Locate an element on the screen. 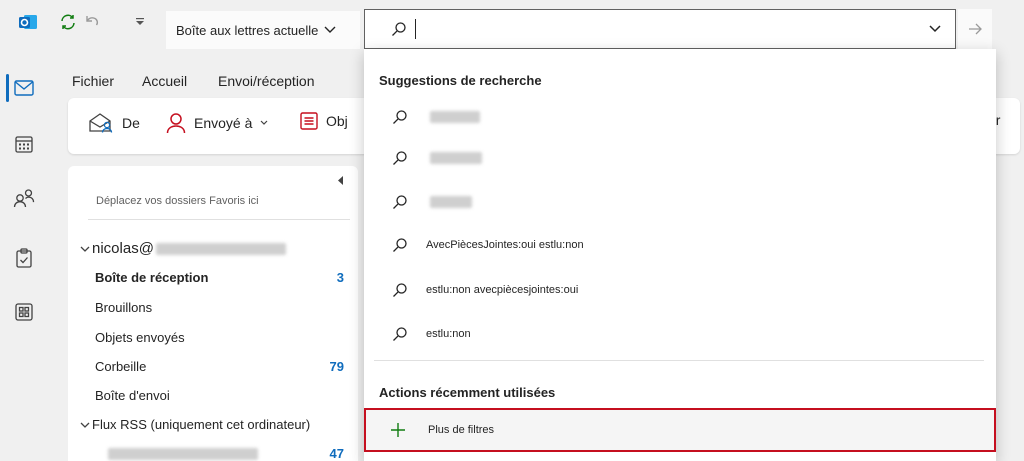  folder-label: Boîte de réception is located at coordinates (152, 277).